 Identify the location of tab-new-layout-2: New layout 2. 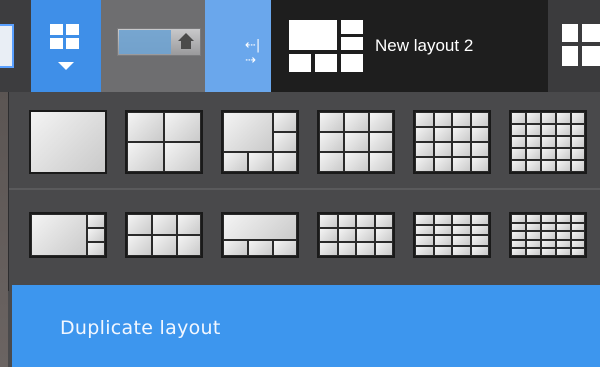
(409, 46).